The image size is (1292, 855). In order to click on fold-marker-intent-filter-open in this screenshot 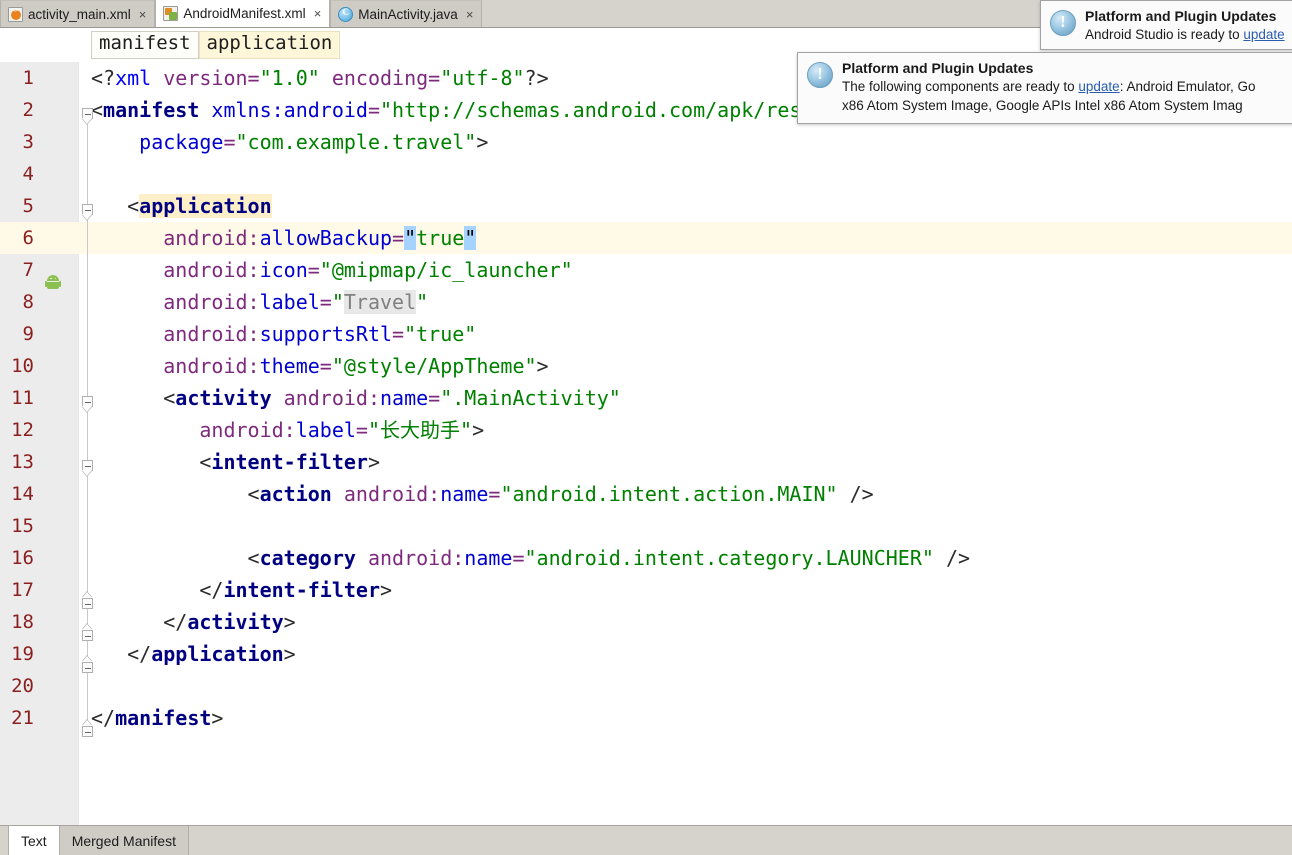, I will do `click(88, 468)`.